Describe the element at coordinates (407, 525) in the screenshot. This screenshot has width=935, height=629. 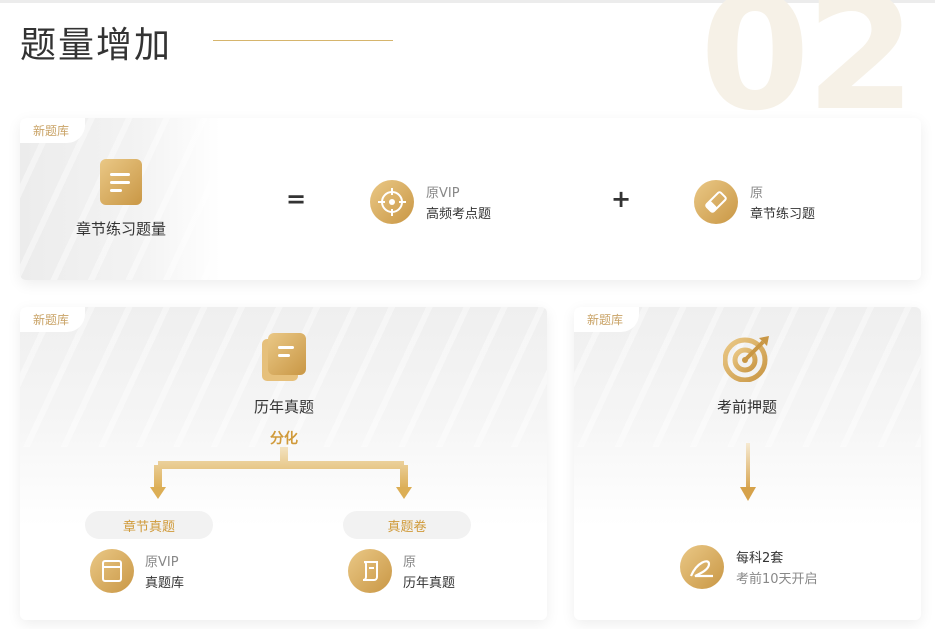
I see `exam-paper-pill: 真题卷` at that location.